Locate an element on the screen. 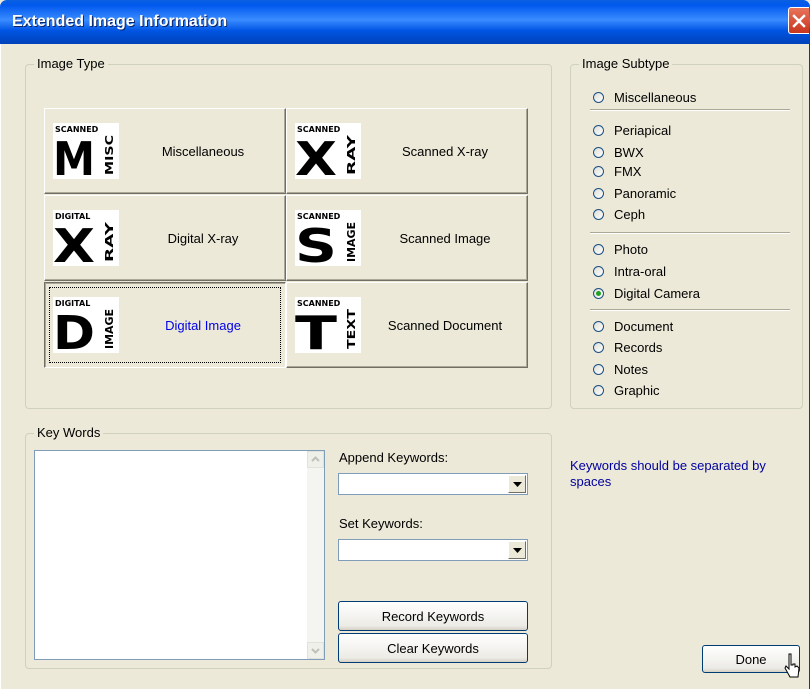 Image resolution: width=810 pixels, height=689 pixels. subtype-radio: FMX is located at coordinates (617, 171).